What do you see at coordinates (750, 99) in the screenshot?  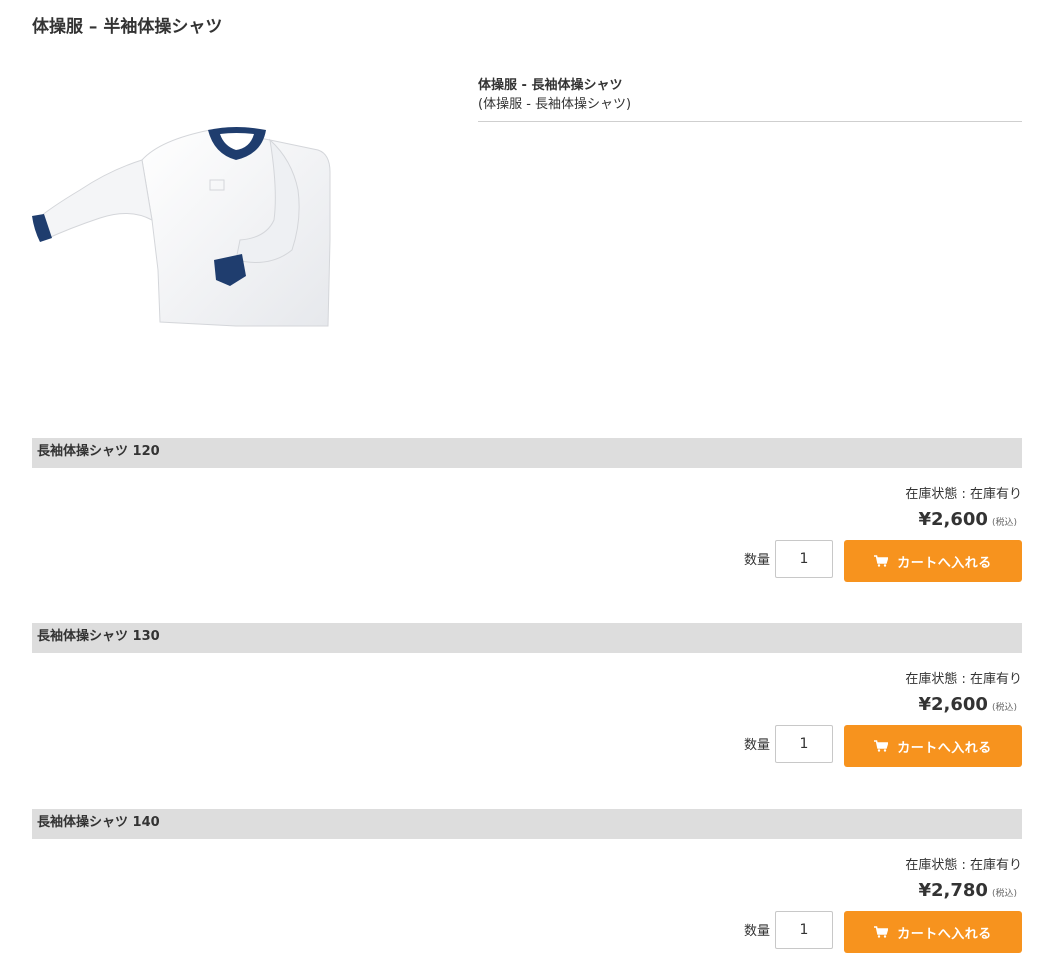 I see `product-info: 体操服 - 長袖体操シャツ (体操服 - 長袖体操シャツ)` at bounding box center [750, 99].